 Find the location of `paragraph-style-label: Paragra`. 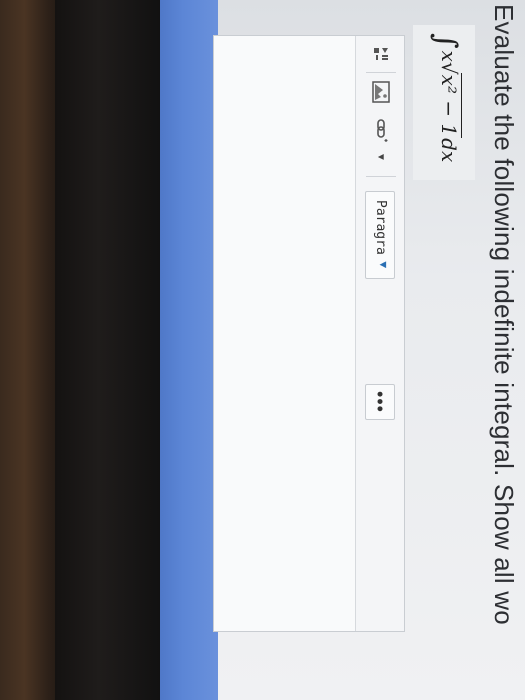

paragraph-style-label: Paragra is located at coordinates (380, 227).